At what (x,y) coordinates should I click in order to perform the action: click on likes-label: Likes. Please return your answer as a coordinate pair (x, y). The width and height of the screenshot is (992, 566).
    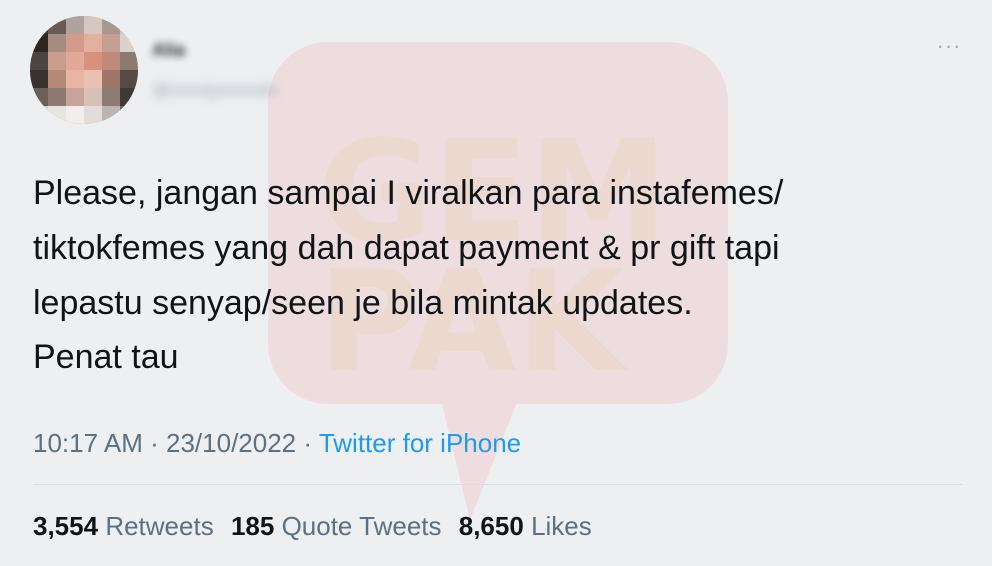
    Looking at the image, I should click on (561, 526).